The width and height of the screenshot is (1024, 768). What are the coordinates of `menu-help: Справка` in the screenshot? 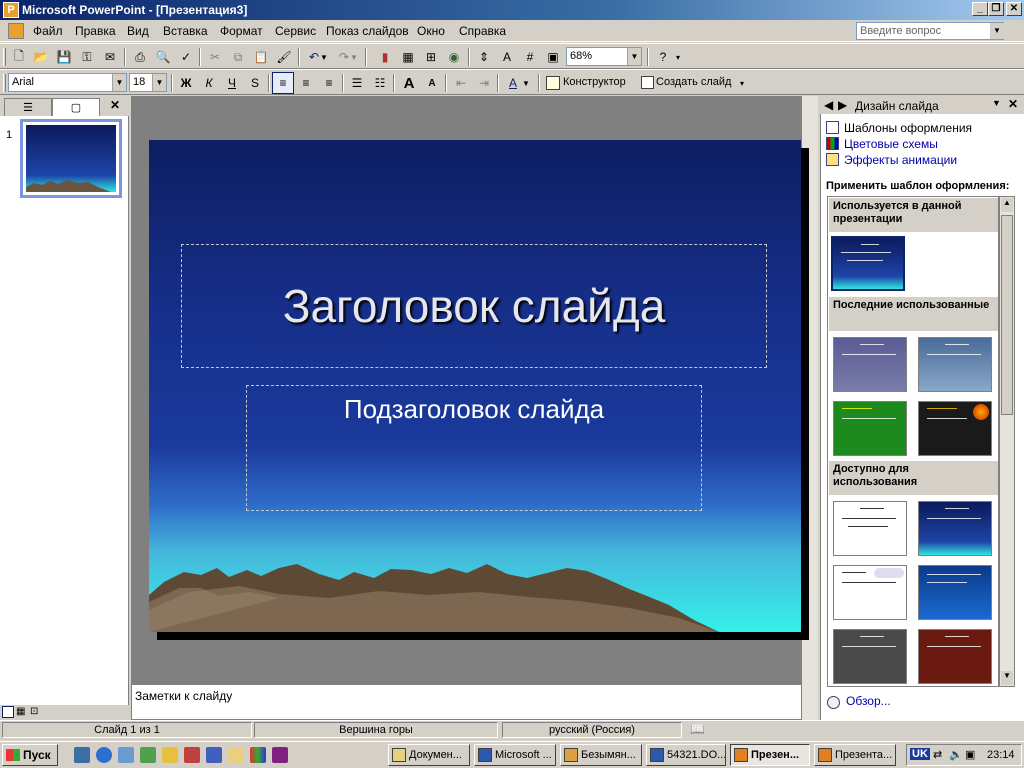 It's located at (482, 31).